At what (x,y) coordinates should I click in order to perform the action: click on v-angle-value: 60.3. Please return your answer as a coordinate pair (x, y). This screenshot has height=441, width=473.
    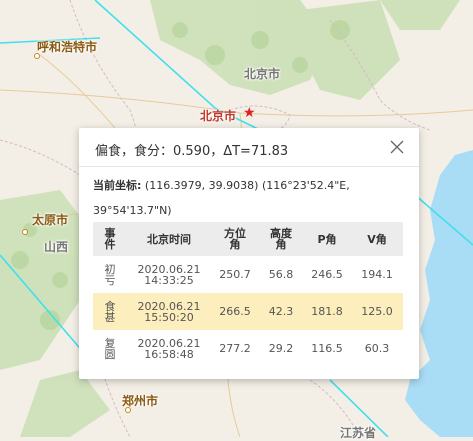
    Looking at the image, I should click on (377, 348).